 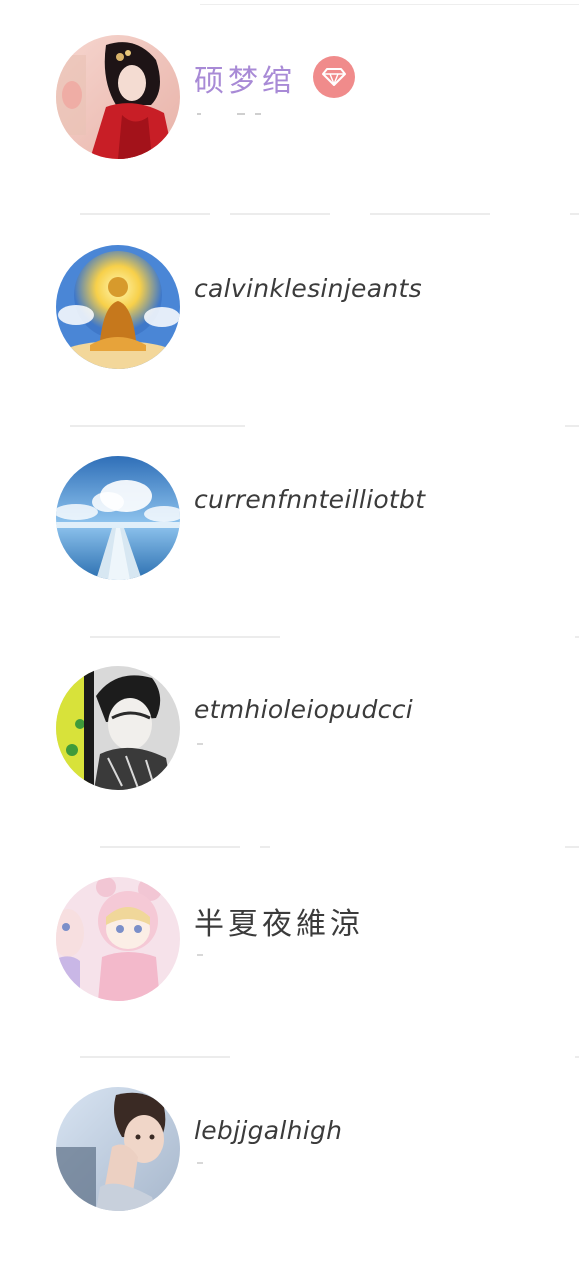 I want to click on username: lebjjgalhigh, so click(x=268, y=1130).